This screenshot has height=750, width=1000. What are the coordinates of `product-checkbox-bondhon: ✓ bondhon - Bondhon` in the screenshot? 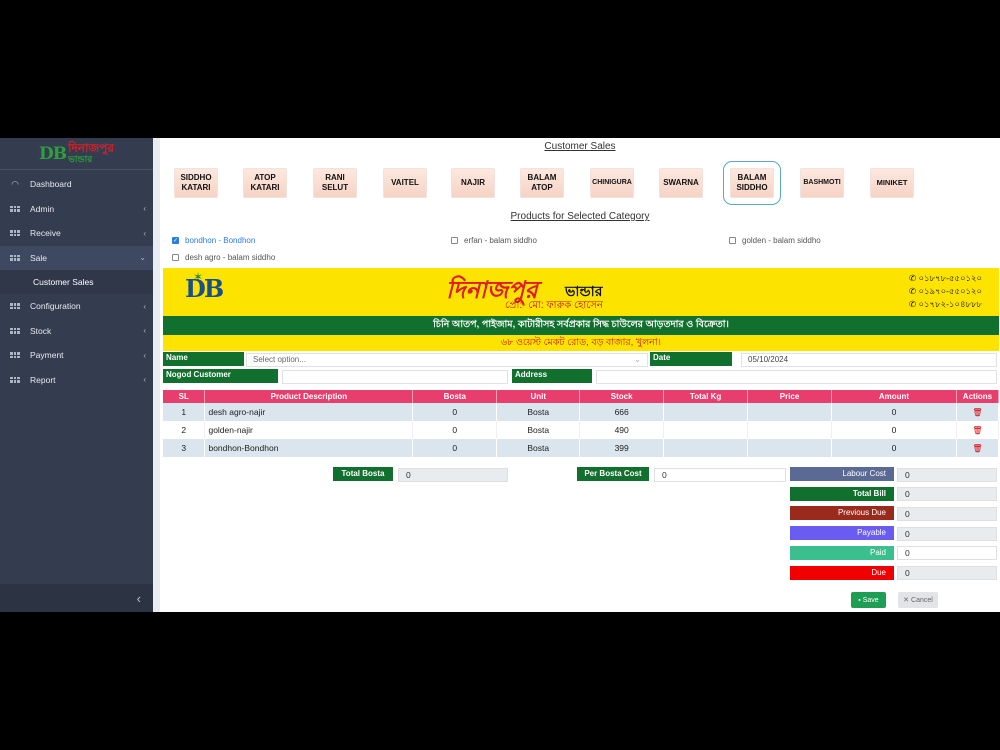 It's located at (213, 240).